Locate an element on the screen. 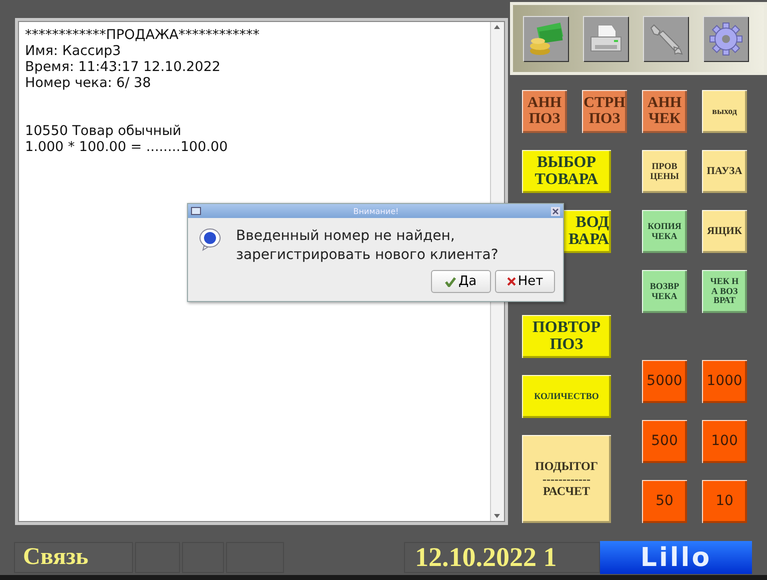 This screenshot has height=580, width=767. connection-status: Связь is located at coordinates (73, 557).